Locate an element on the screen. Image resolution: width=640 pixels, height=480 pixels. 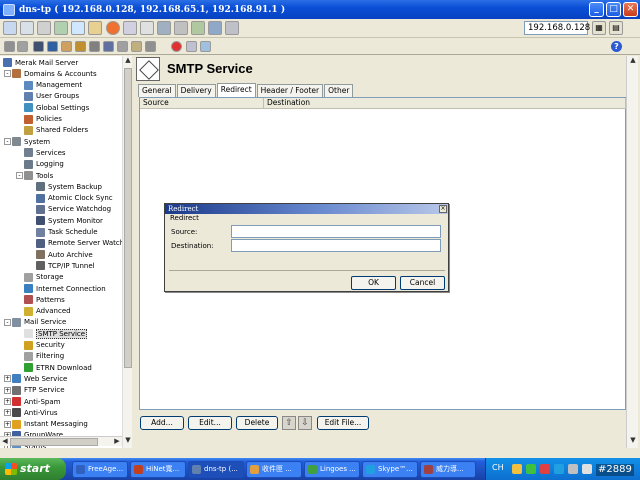
scroll-thumb is located at coordinates (128, 218).